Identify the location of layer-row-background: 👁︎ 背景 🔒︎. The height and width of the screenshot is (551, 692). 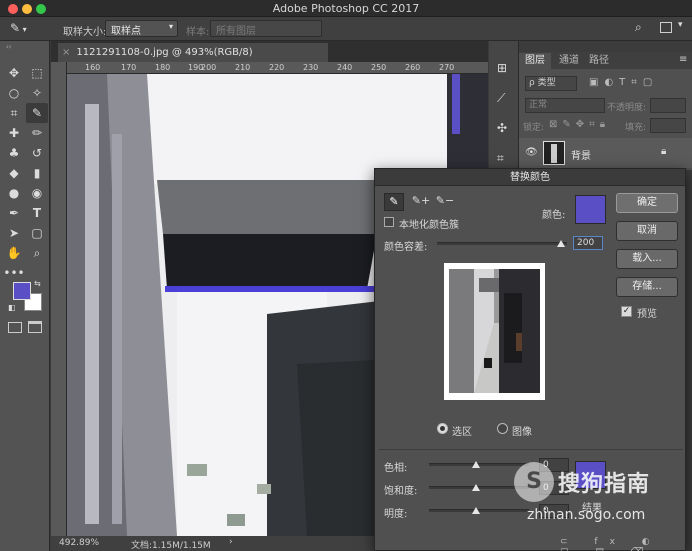
(605, 153).